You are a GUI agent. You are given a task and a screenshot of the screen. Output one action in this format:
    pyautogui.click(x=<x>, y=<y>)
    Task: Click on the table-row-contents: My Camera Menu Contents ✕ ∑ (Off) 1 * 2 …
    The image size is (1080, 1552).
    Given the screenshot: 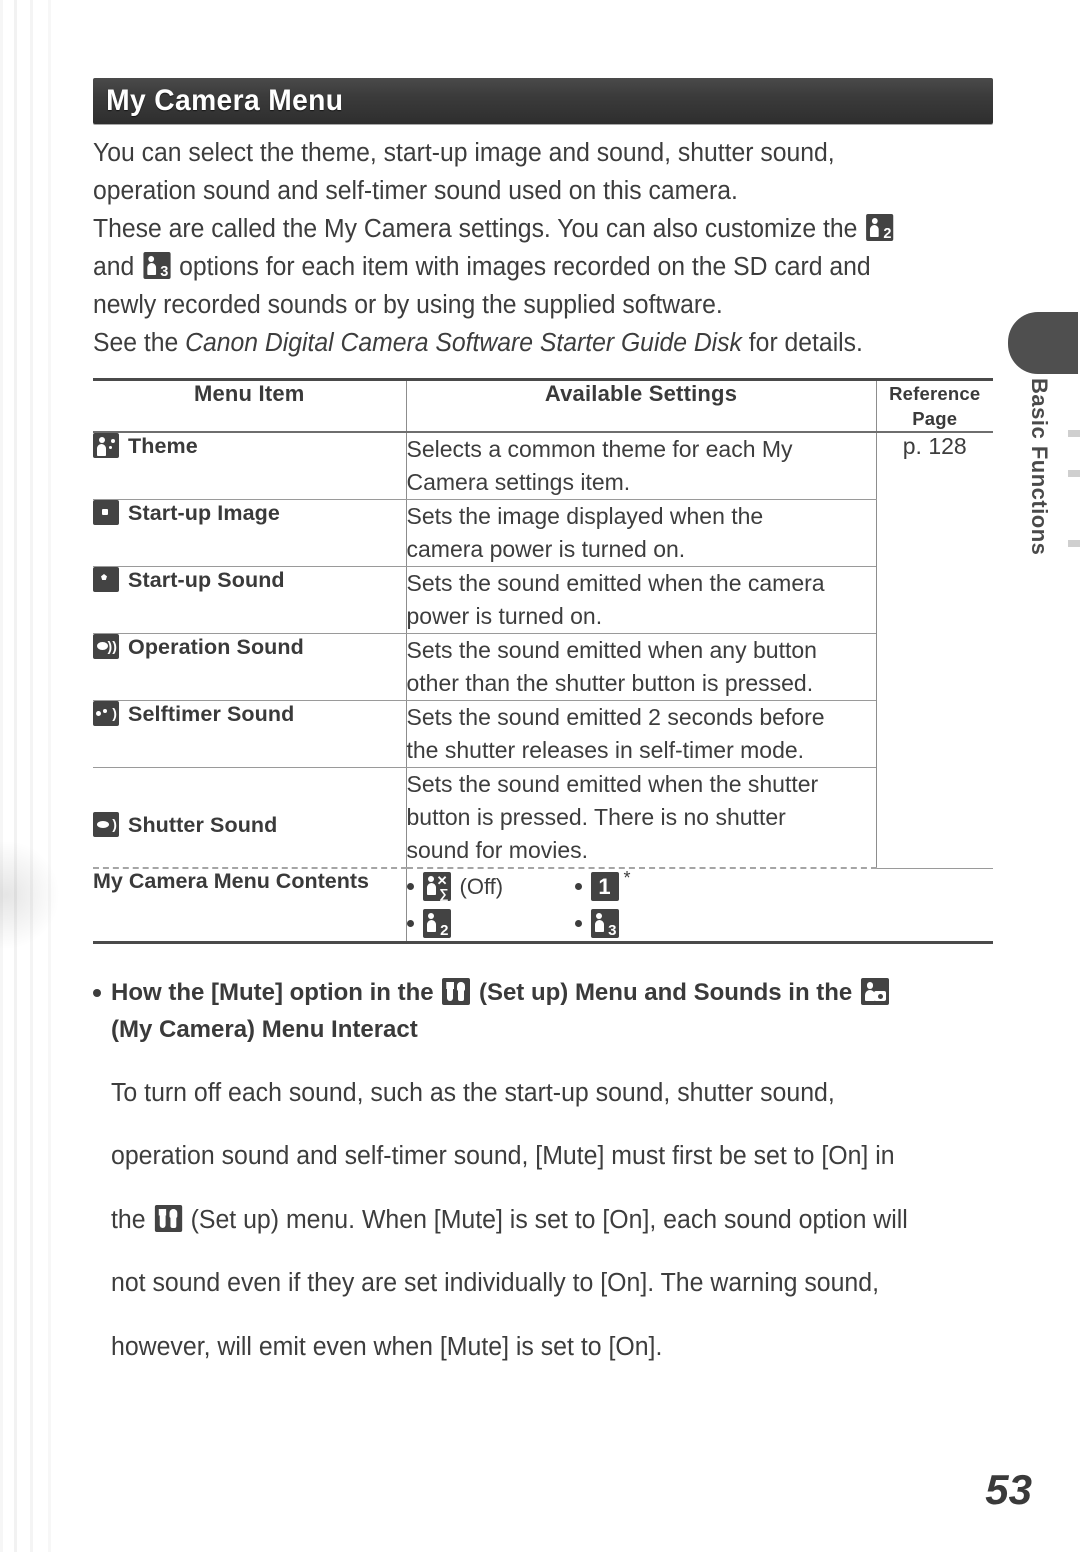 What is the action you would take?
    pyautogui.click(x=543, y=904)
    